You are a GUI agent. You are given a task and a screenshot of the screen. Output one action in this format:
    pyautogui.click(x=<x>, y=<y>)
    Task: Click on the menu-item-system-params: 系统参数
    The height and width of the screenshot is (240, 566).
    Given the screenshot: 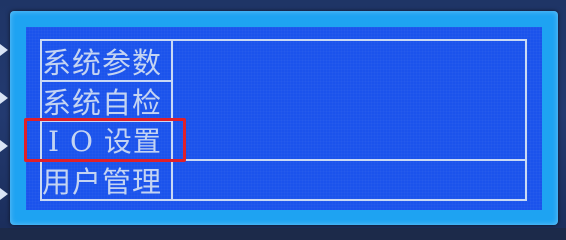 What is the action you would take?
    pyautogui.click(x=107, y=61)
    